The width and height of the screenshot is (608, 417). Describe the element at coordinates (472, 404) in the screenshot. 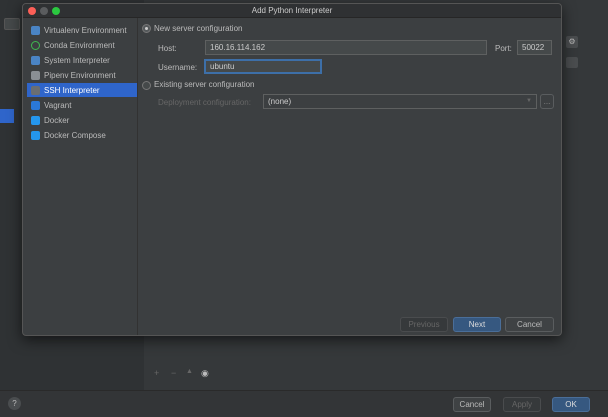

I see `cancel-button: Cancel` at that location.